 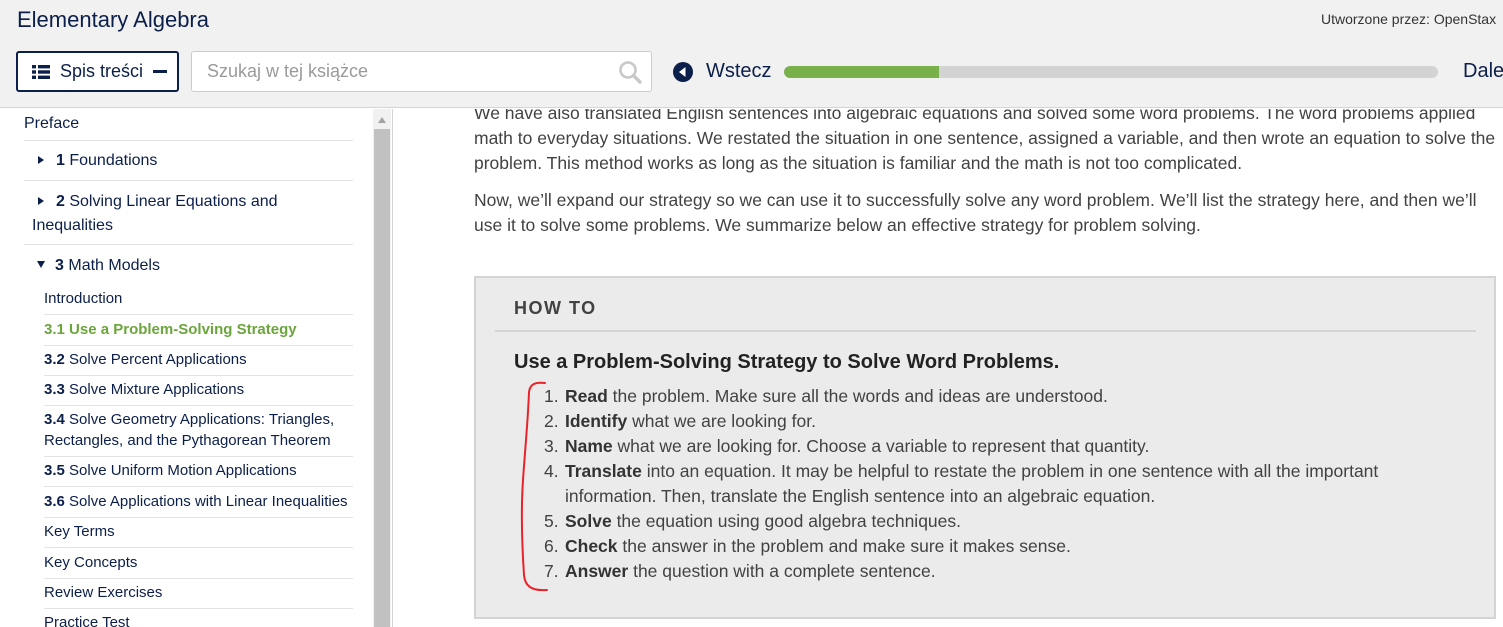 What do you see at coordinates (597, 571) in the screenshot?
I see `step-keyword: Answer` at bounding box center [597, 571].